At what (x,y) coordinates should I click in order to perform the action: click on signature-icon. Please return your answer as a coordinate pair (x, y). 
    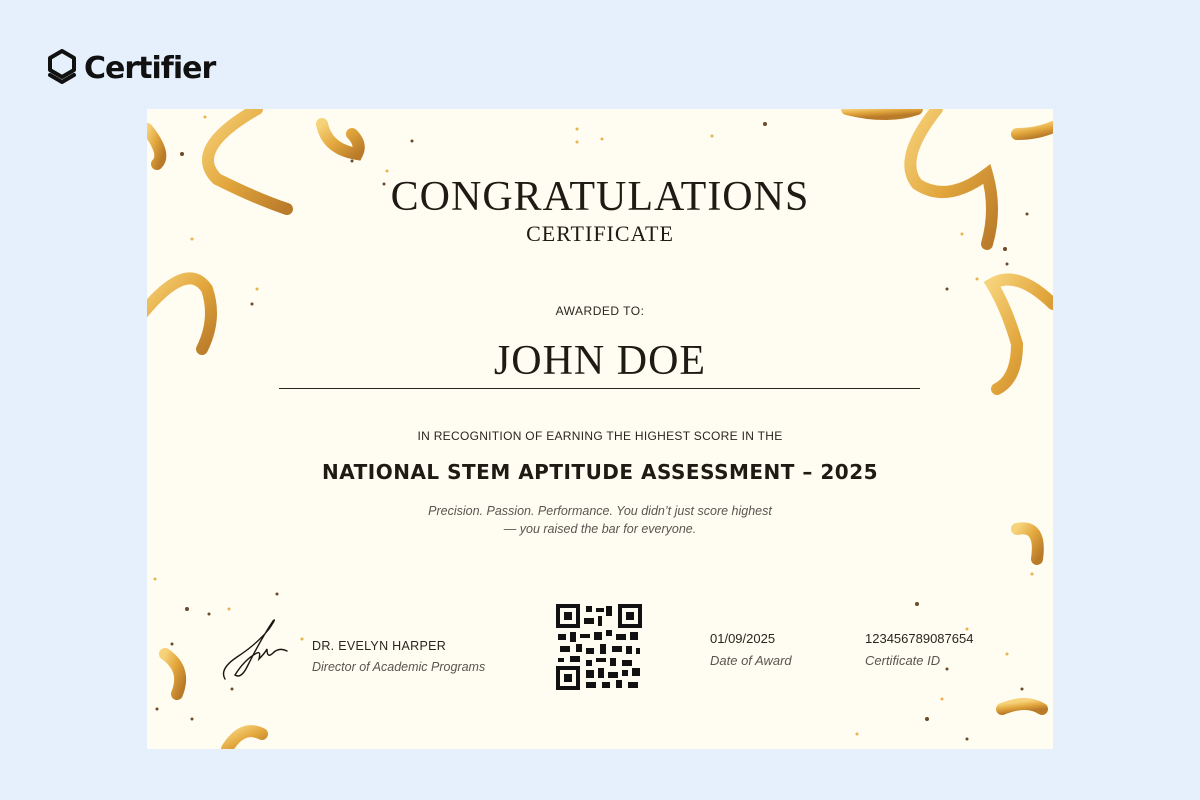
    Looking at the image, I should click on (255, 649).